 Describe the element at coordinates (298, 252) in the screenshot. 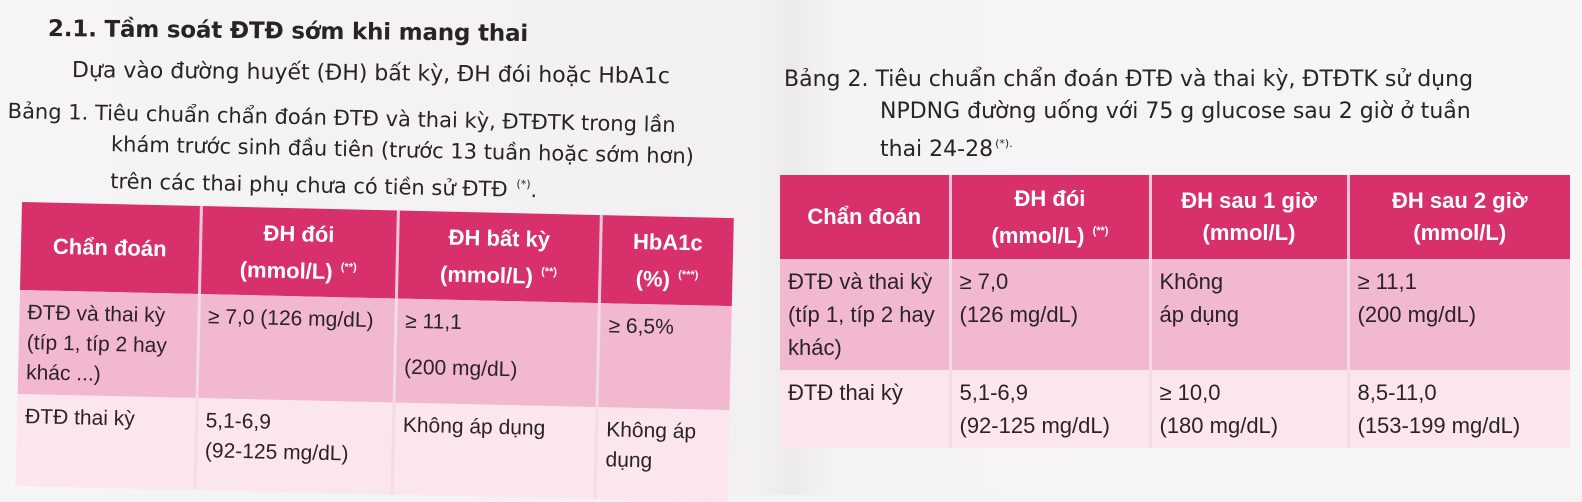

I see `table1-header-fasting: ĐH đói (mmol/L) (**)` at that location.